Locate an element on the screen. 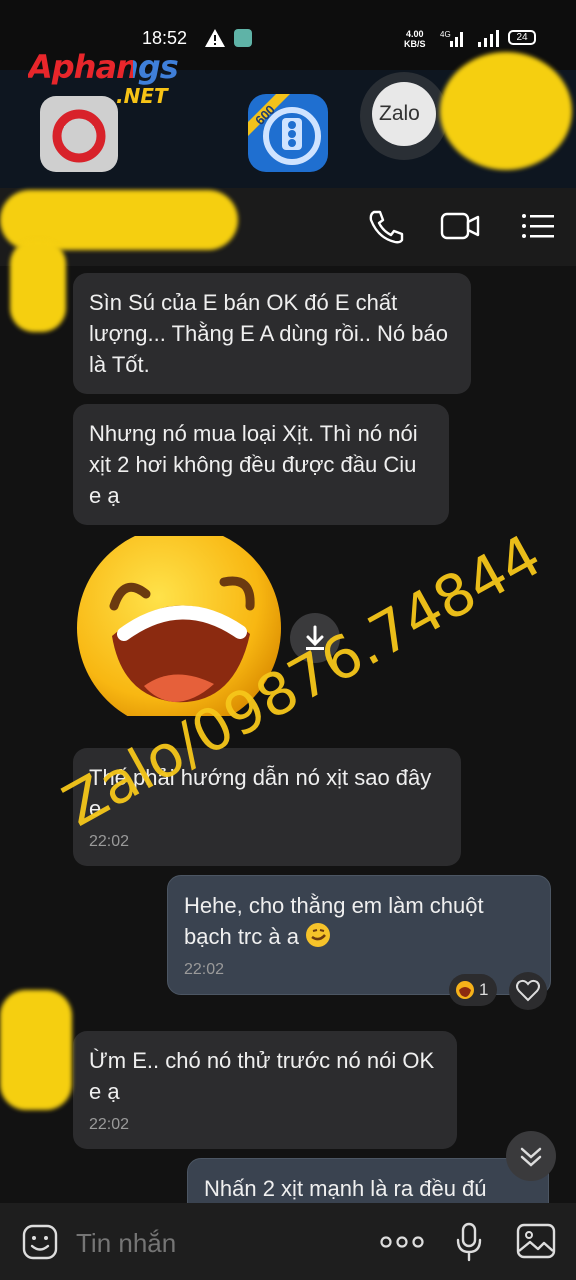 The width and height of the screenshot is (576, 1280). zalo-icon-label: Zalo is located at coordinates (399, 113).